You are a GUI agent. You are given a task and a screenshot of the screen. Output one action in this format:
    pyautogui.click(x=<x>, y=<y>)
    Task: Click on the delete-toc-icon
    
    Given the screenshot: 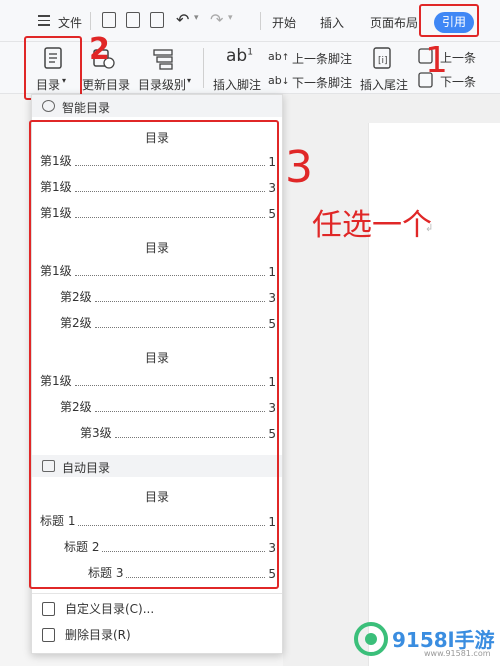 What is the action you would take?
    pyautogui.click(x=48, y=634)
    